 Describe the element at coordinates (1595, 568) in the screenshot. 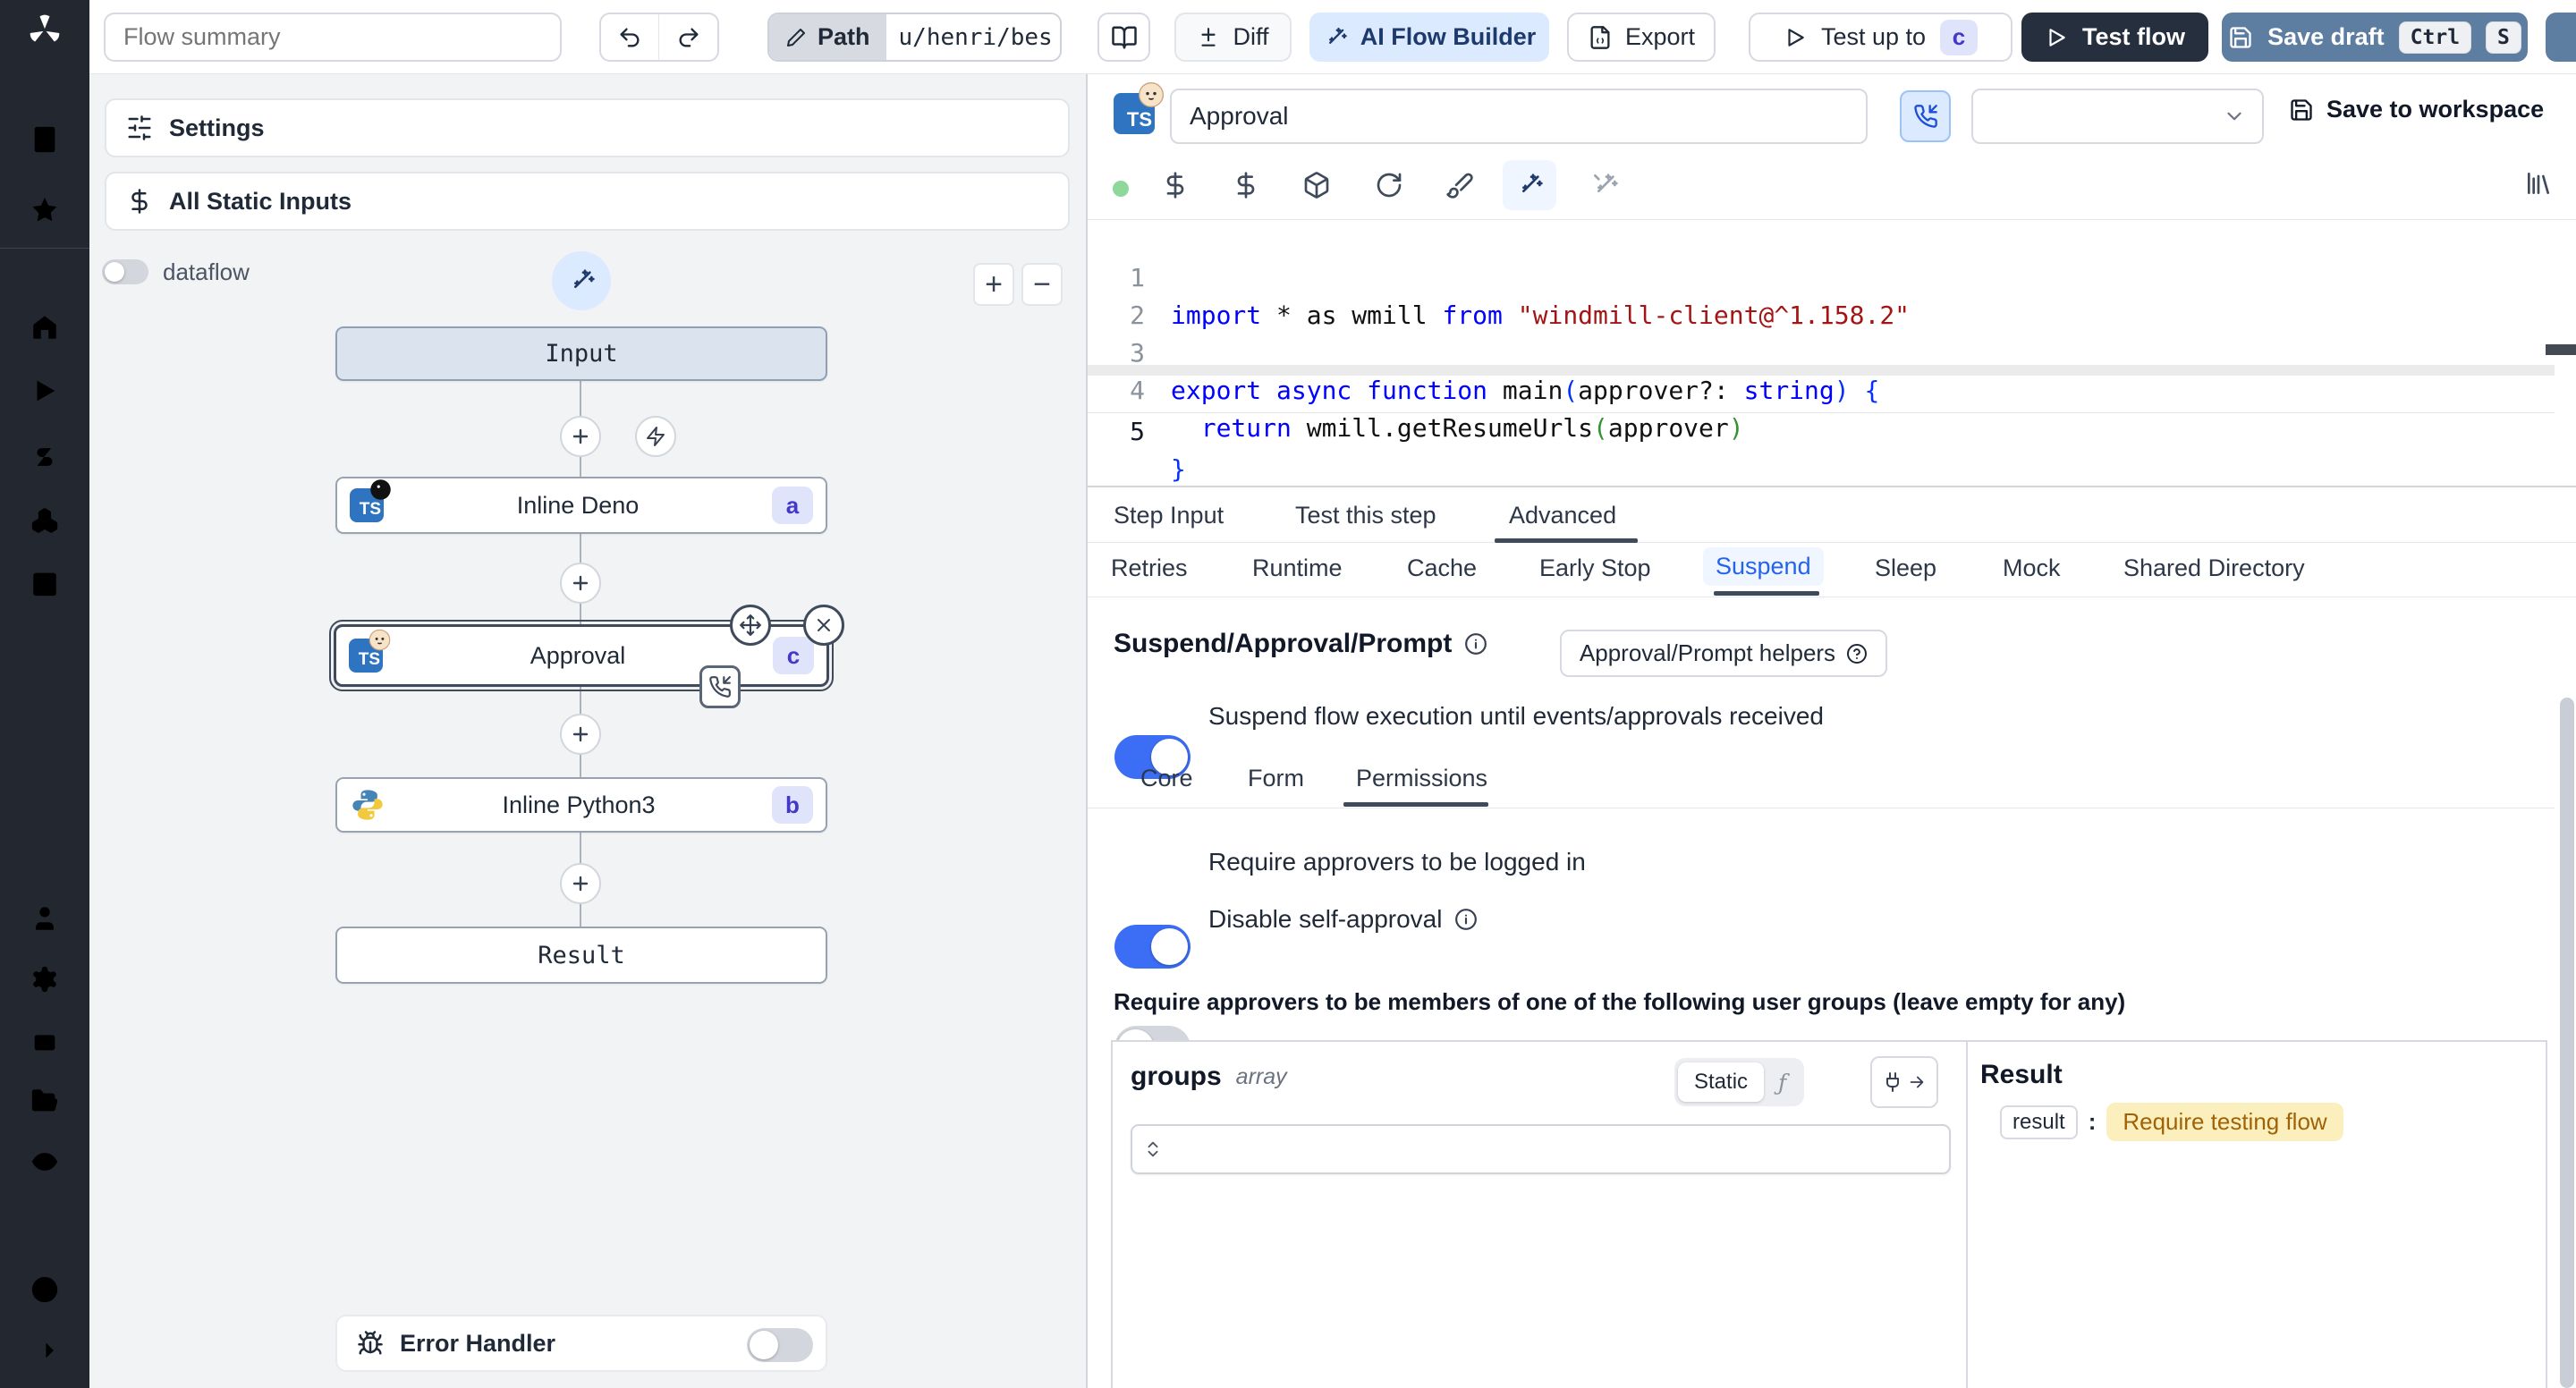

I see `subtab-early-stop: Early Stop` at that location.